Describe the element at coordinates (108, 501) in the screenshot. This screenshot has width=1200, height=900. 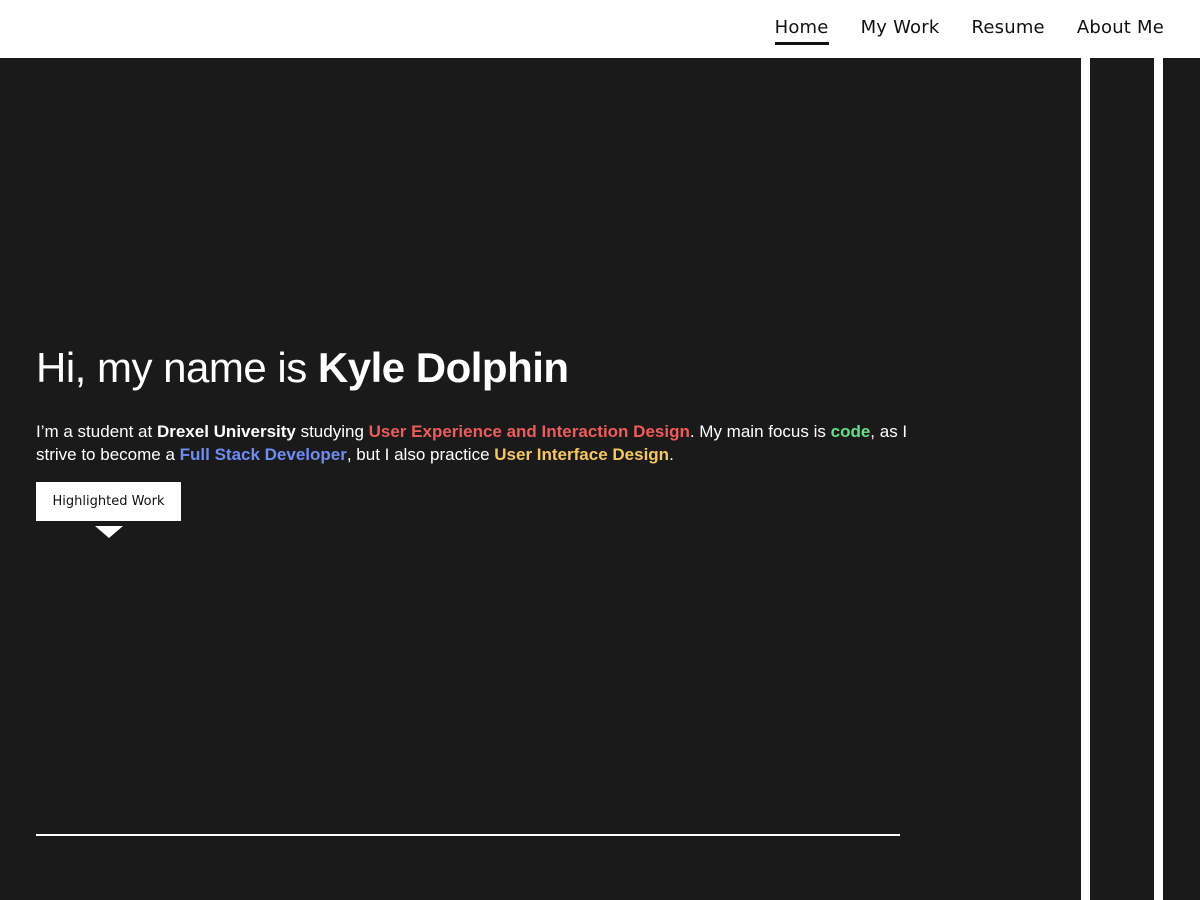
I see `highlighted-work-button: Highlighted Work` at that location.